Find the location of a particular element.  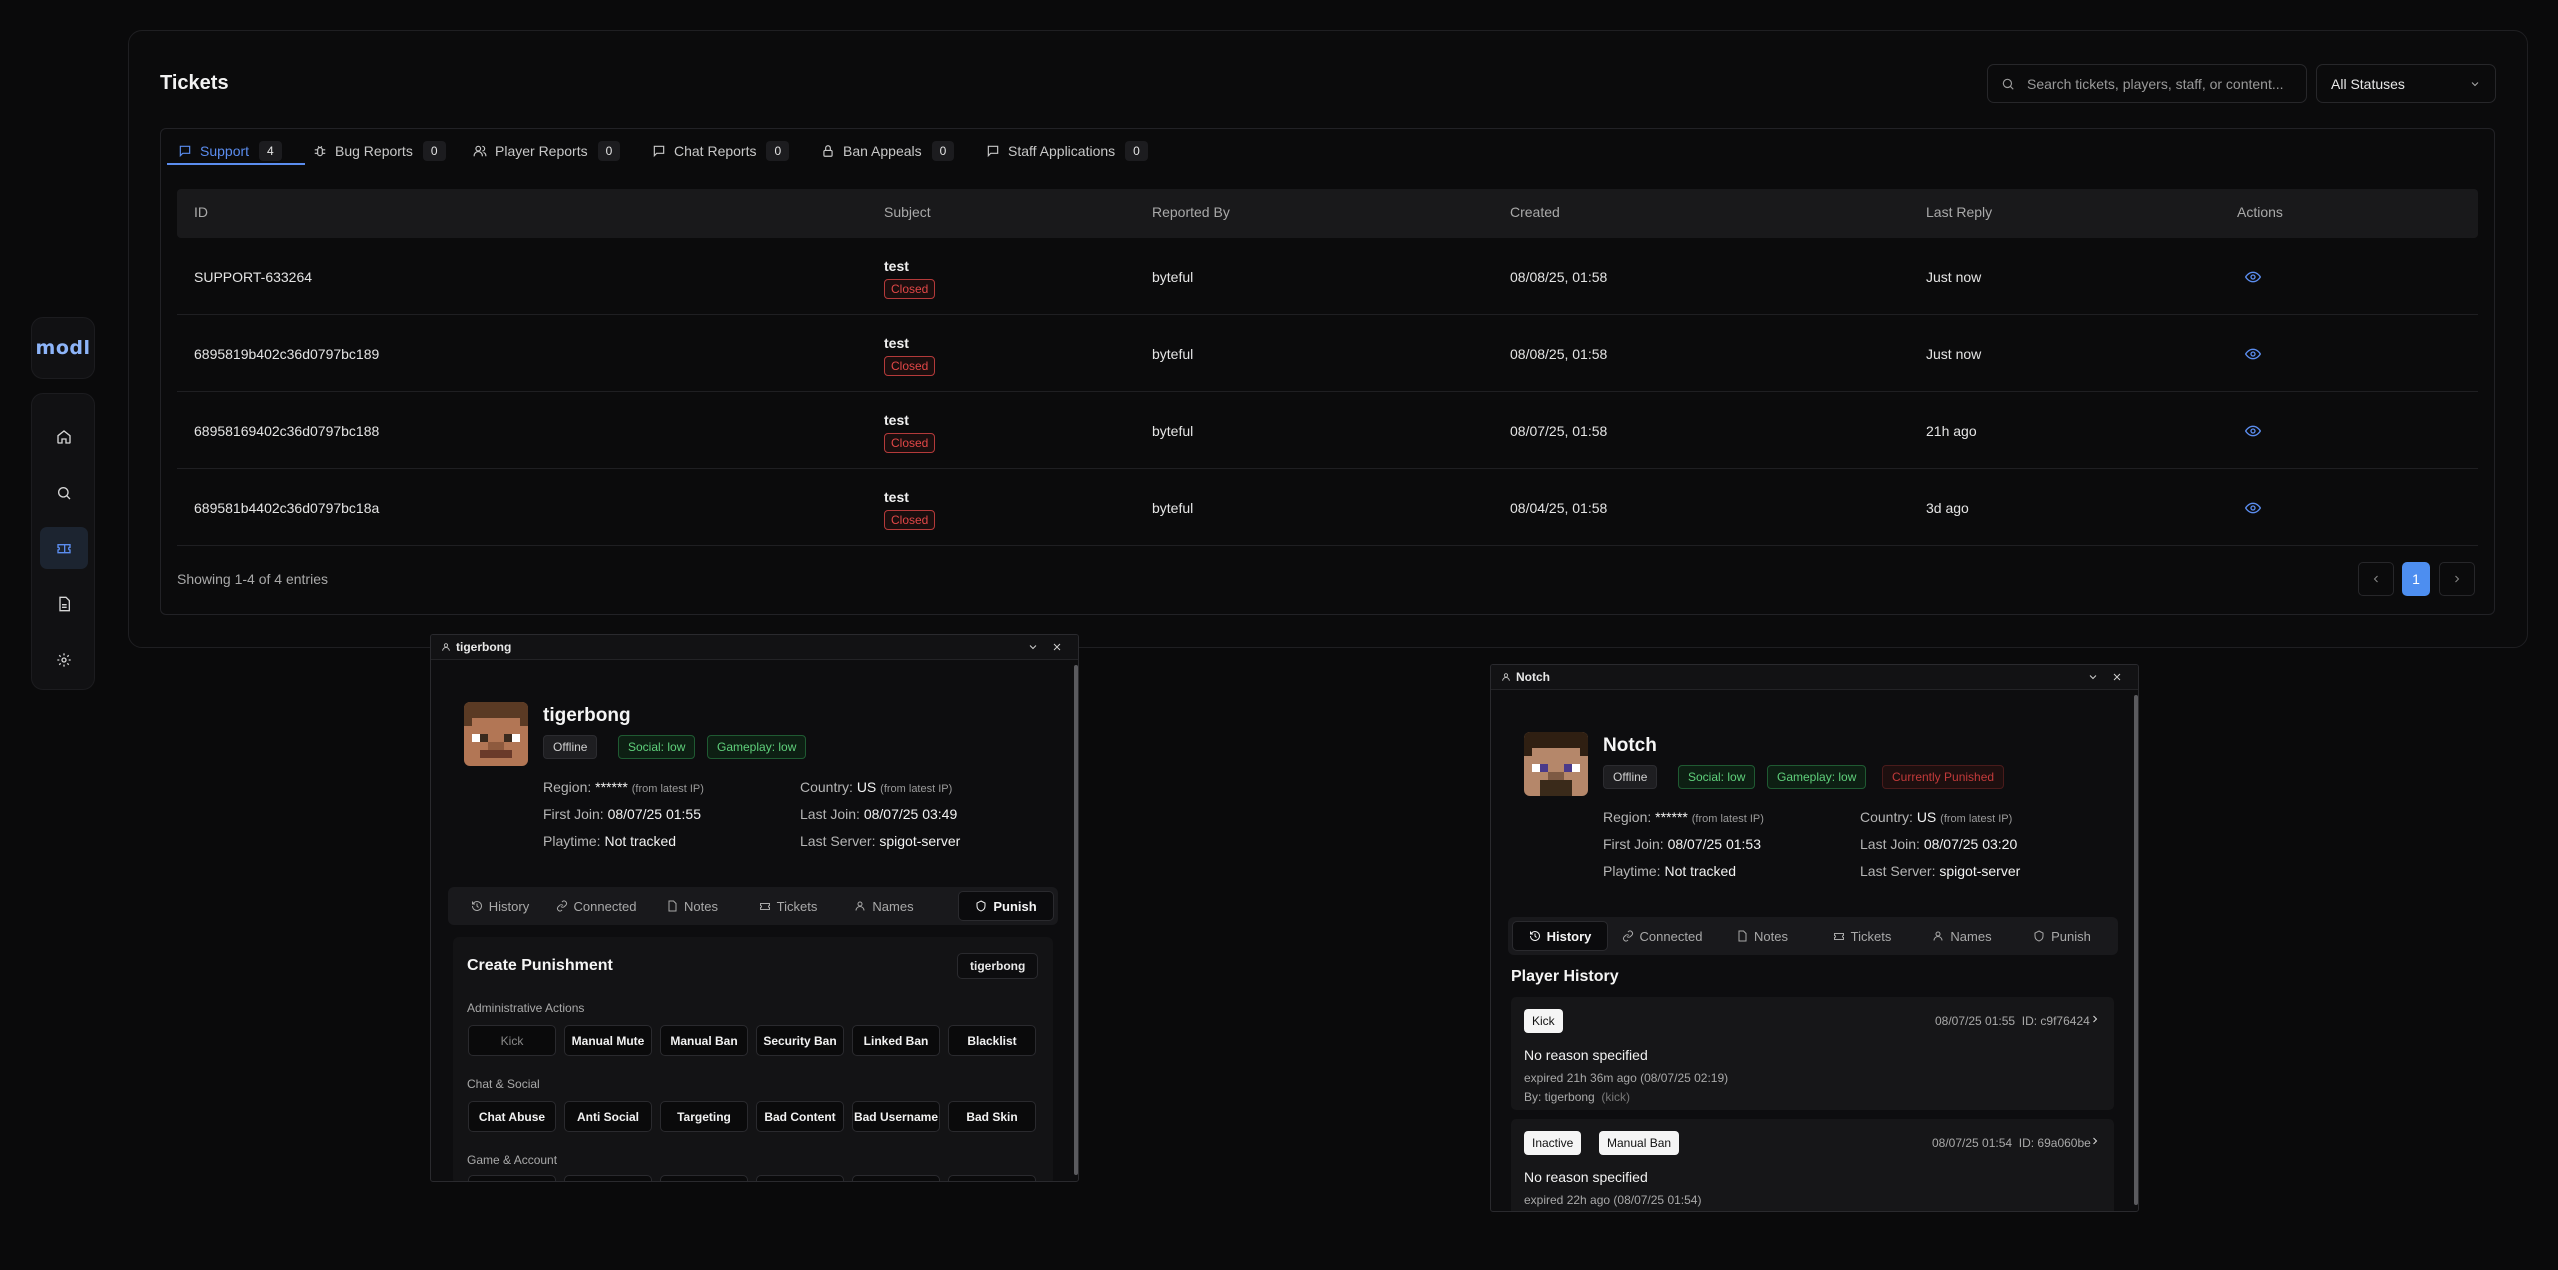

row-divider is located at coordinates (1327, 314).